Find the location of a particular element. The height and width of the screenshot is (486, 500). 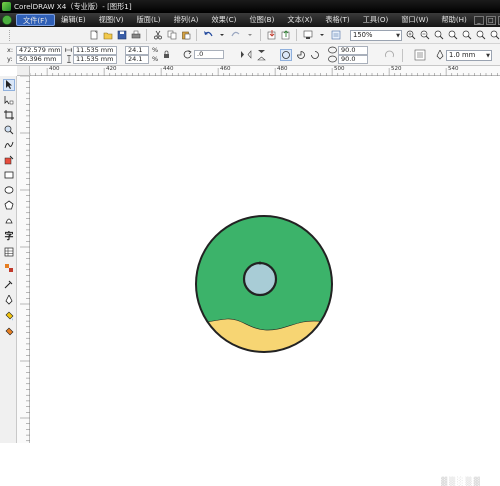

x-label: x: is located at coordinates (10, 50).